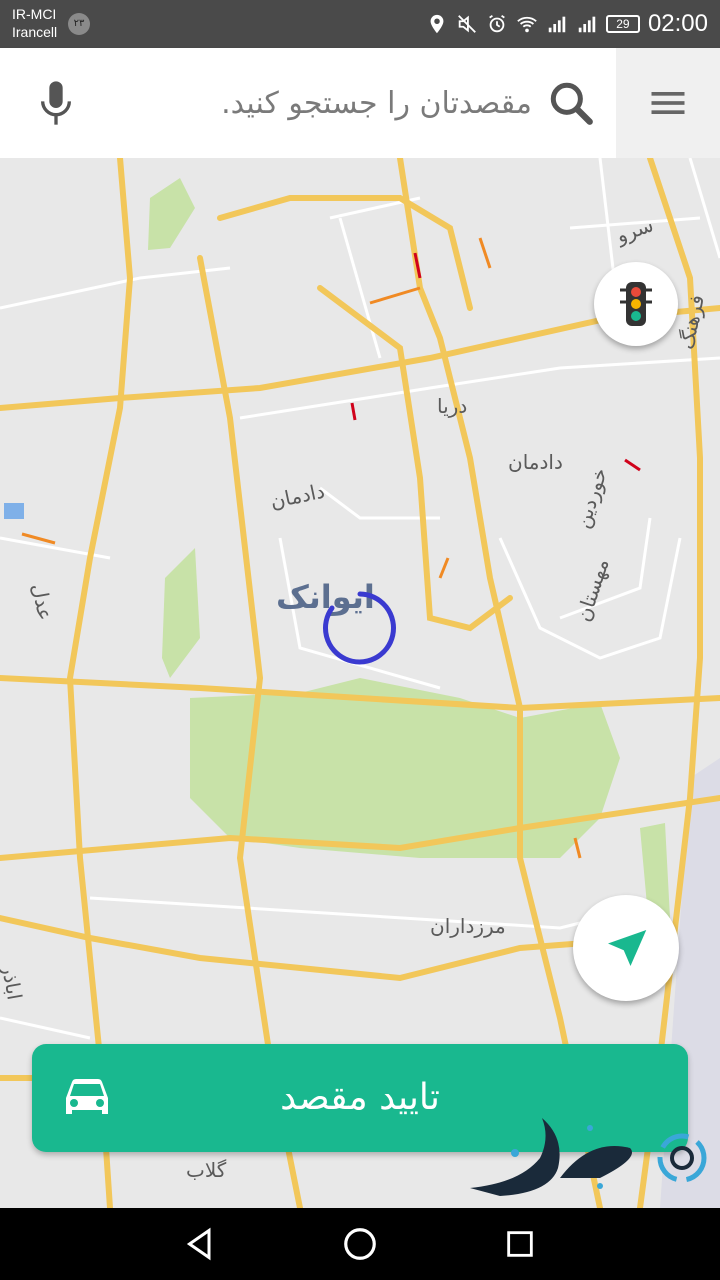 The width and height of the screenshot is (720, 1280). What do you see at coordinates (468, 926) in the screenshot?
I see `map-label-marzdaran: مرزداران` at bounding box center [468, 926].